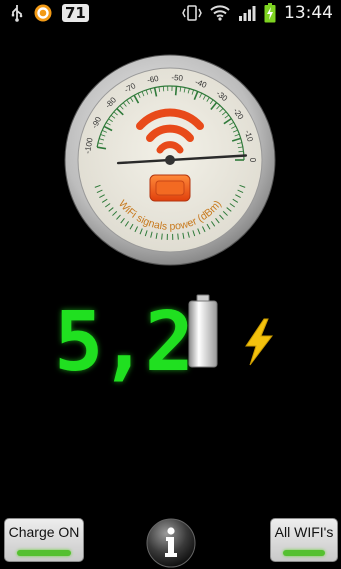  I want to click on gauge-major-tick, so click(176, 91).